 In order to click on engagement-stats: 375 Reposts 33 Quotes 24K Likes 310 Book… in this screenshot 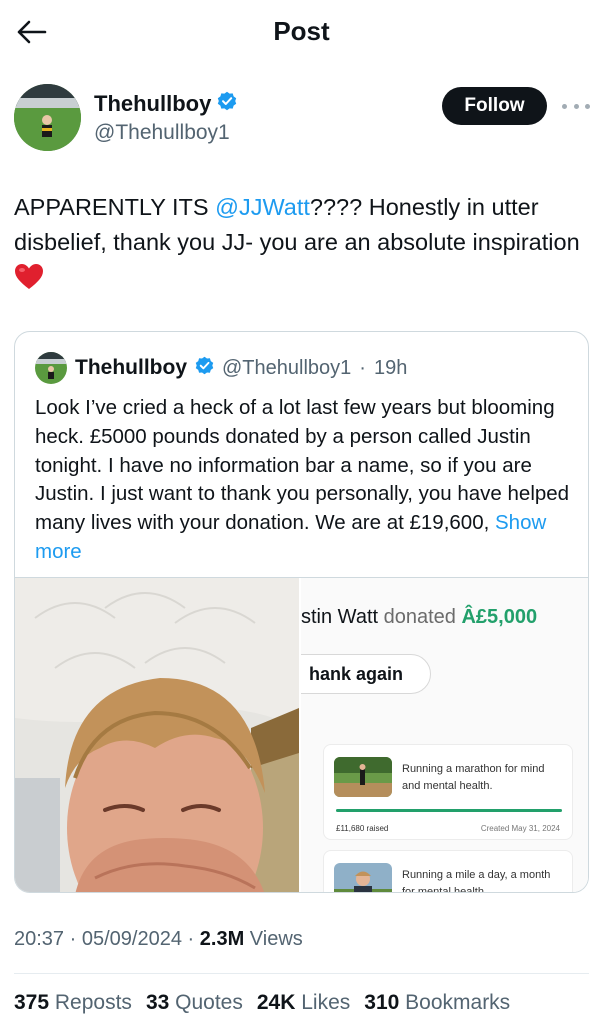, I will do `click(262, 1003)`.